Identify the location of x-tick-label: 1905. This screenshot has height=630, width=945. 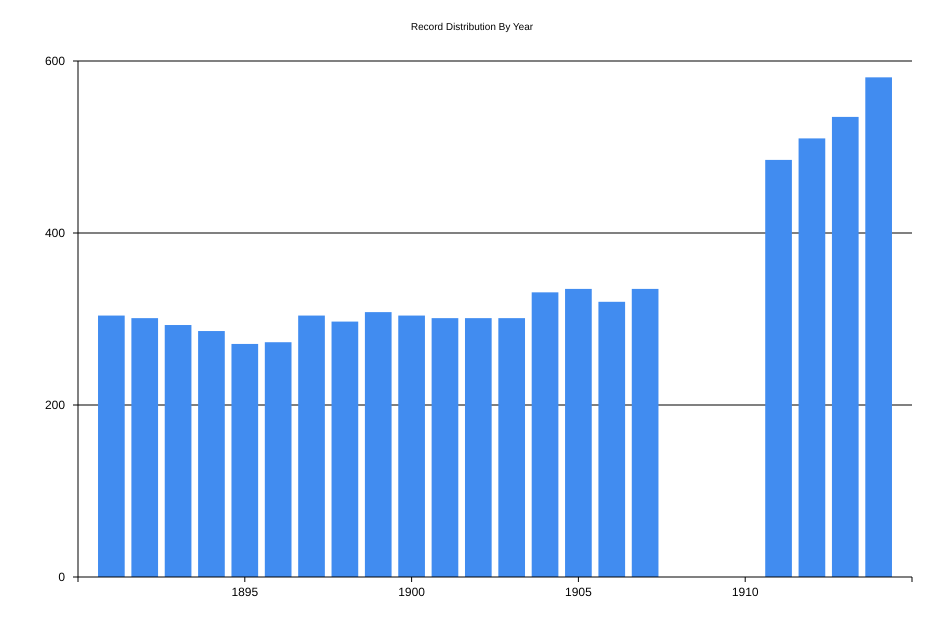
(578, 592).